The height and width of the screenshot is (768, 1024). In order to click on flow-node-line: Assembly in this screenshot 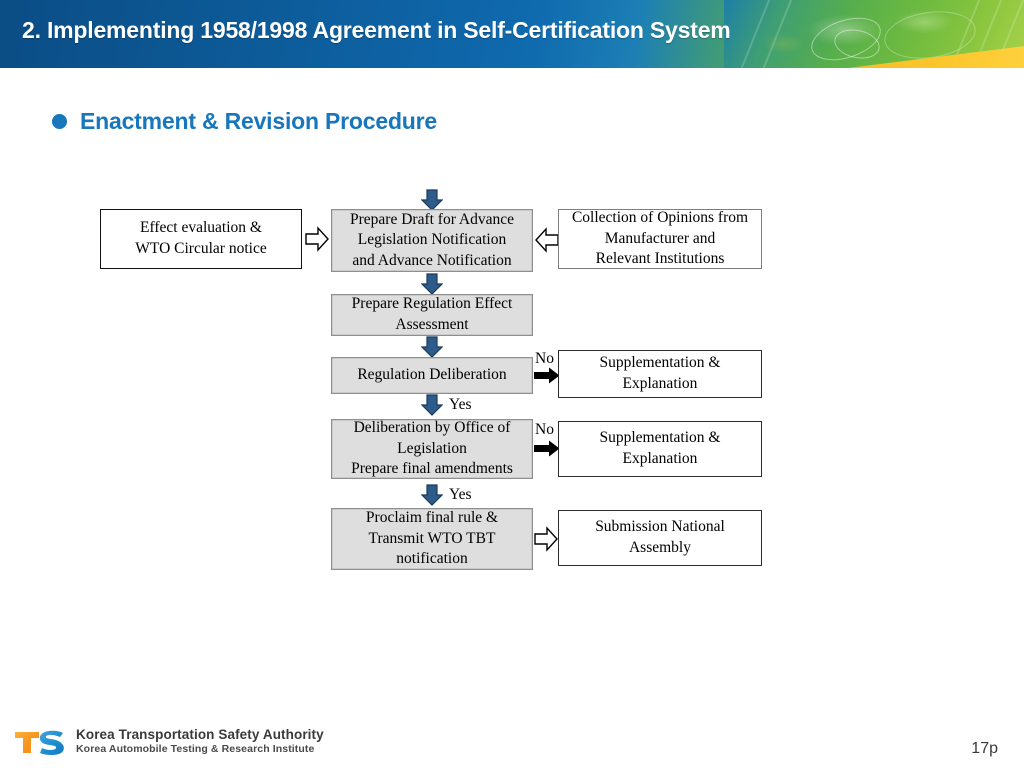, I will do `click(659, 547)`.